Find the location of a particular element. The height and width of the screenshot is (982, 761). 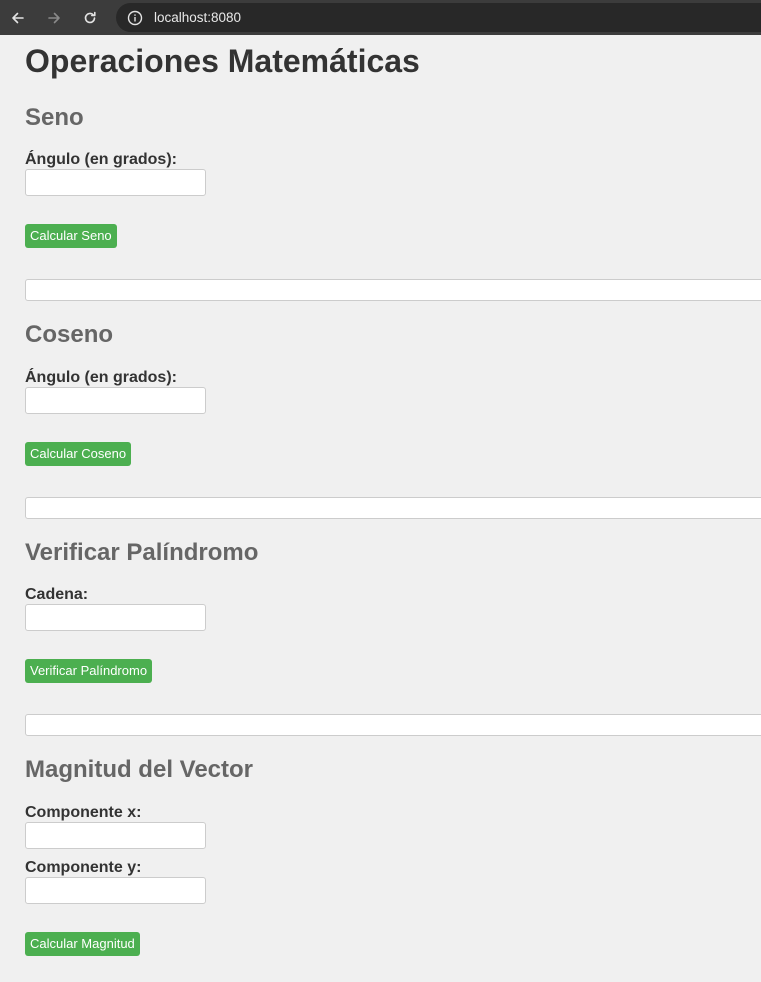

arrow-left-icon is located at coordinates (18, 17).